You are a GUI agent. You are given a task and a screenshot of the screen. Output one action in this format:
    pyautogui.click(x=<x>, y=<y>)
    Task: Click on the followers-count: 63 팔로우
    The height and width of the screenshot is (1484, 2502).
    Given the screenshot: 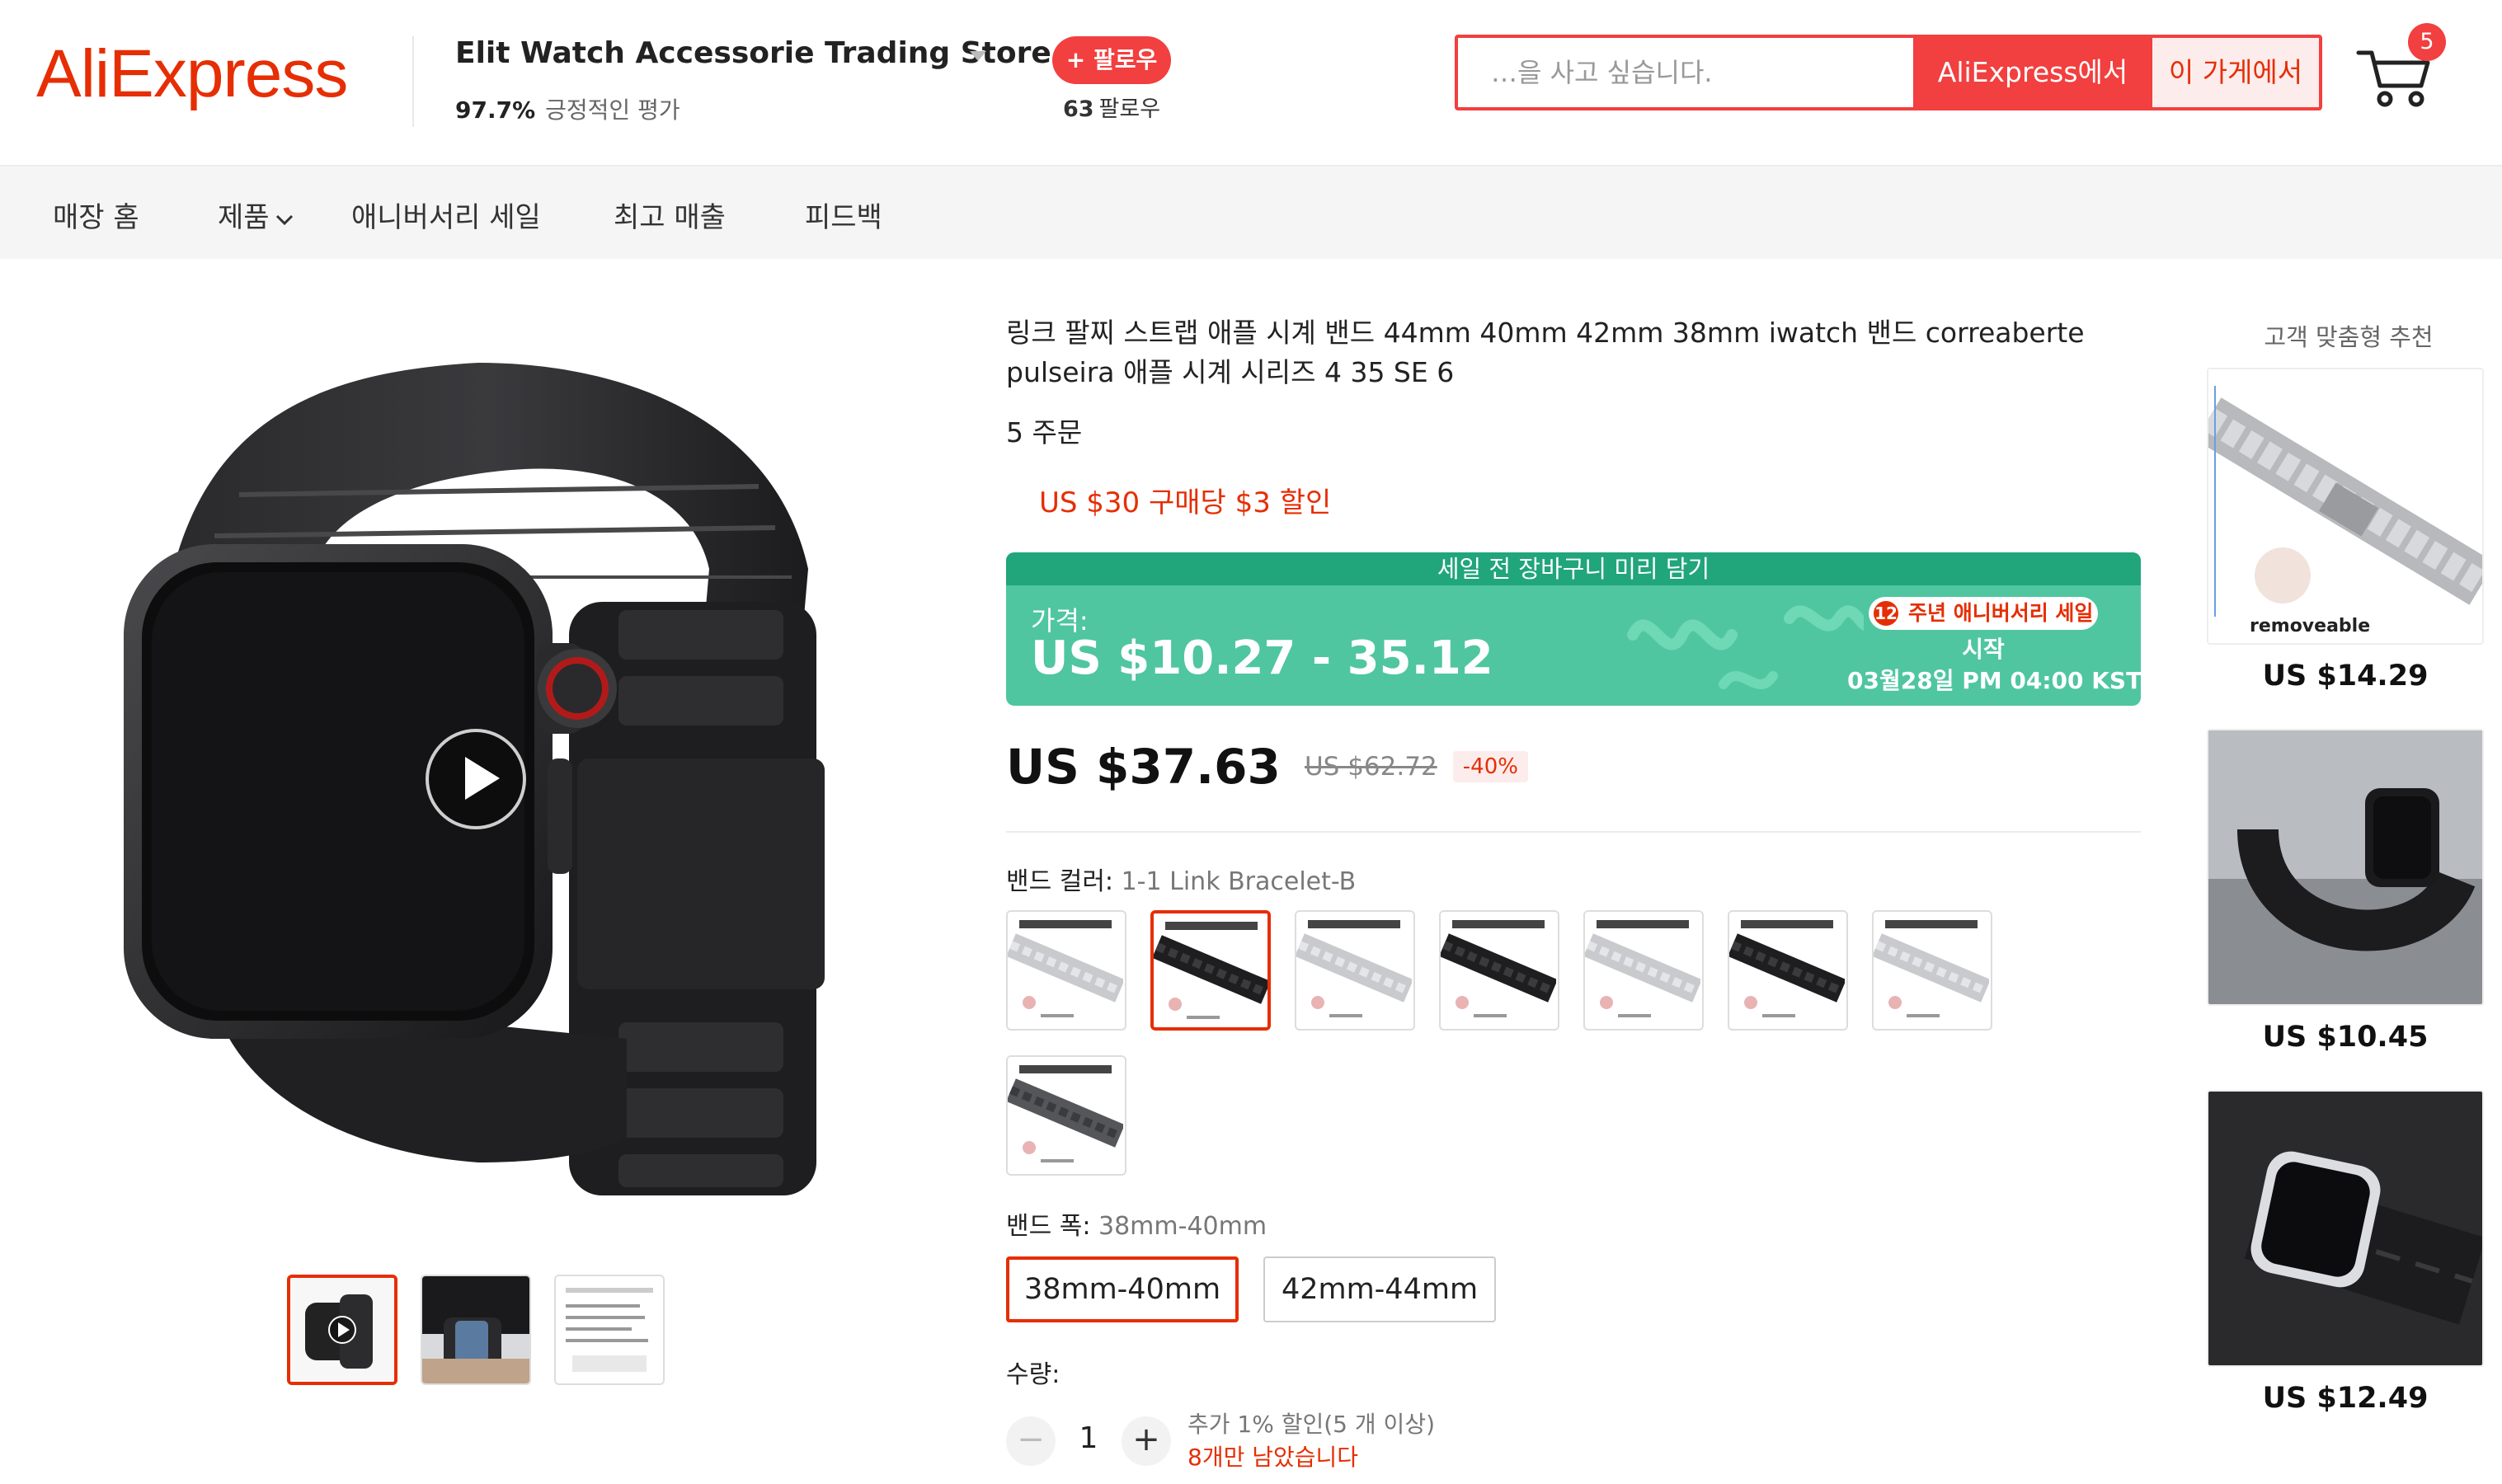 What is the action you would take?
    pyautogui.click(x=1112, y=107)
    